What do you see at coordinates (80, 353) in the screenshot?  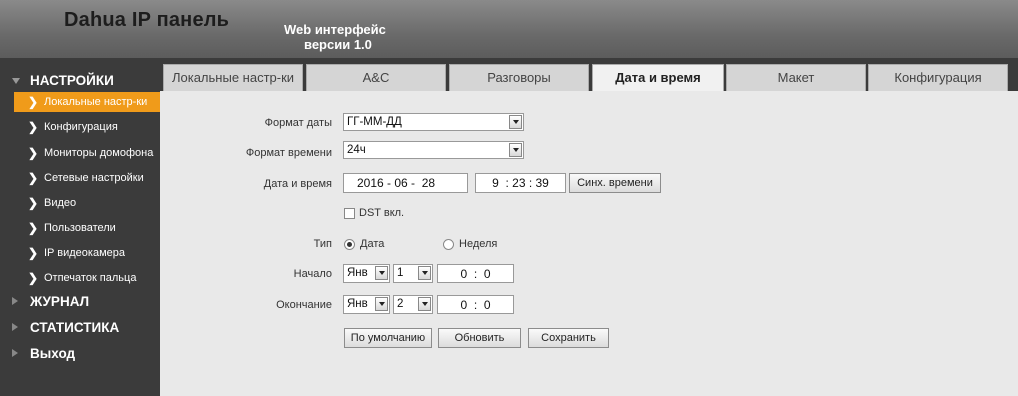 I see `sidebar-group-exit: Выход` at bounding box center [80, 353].